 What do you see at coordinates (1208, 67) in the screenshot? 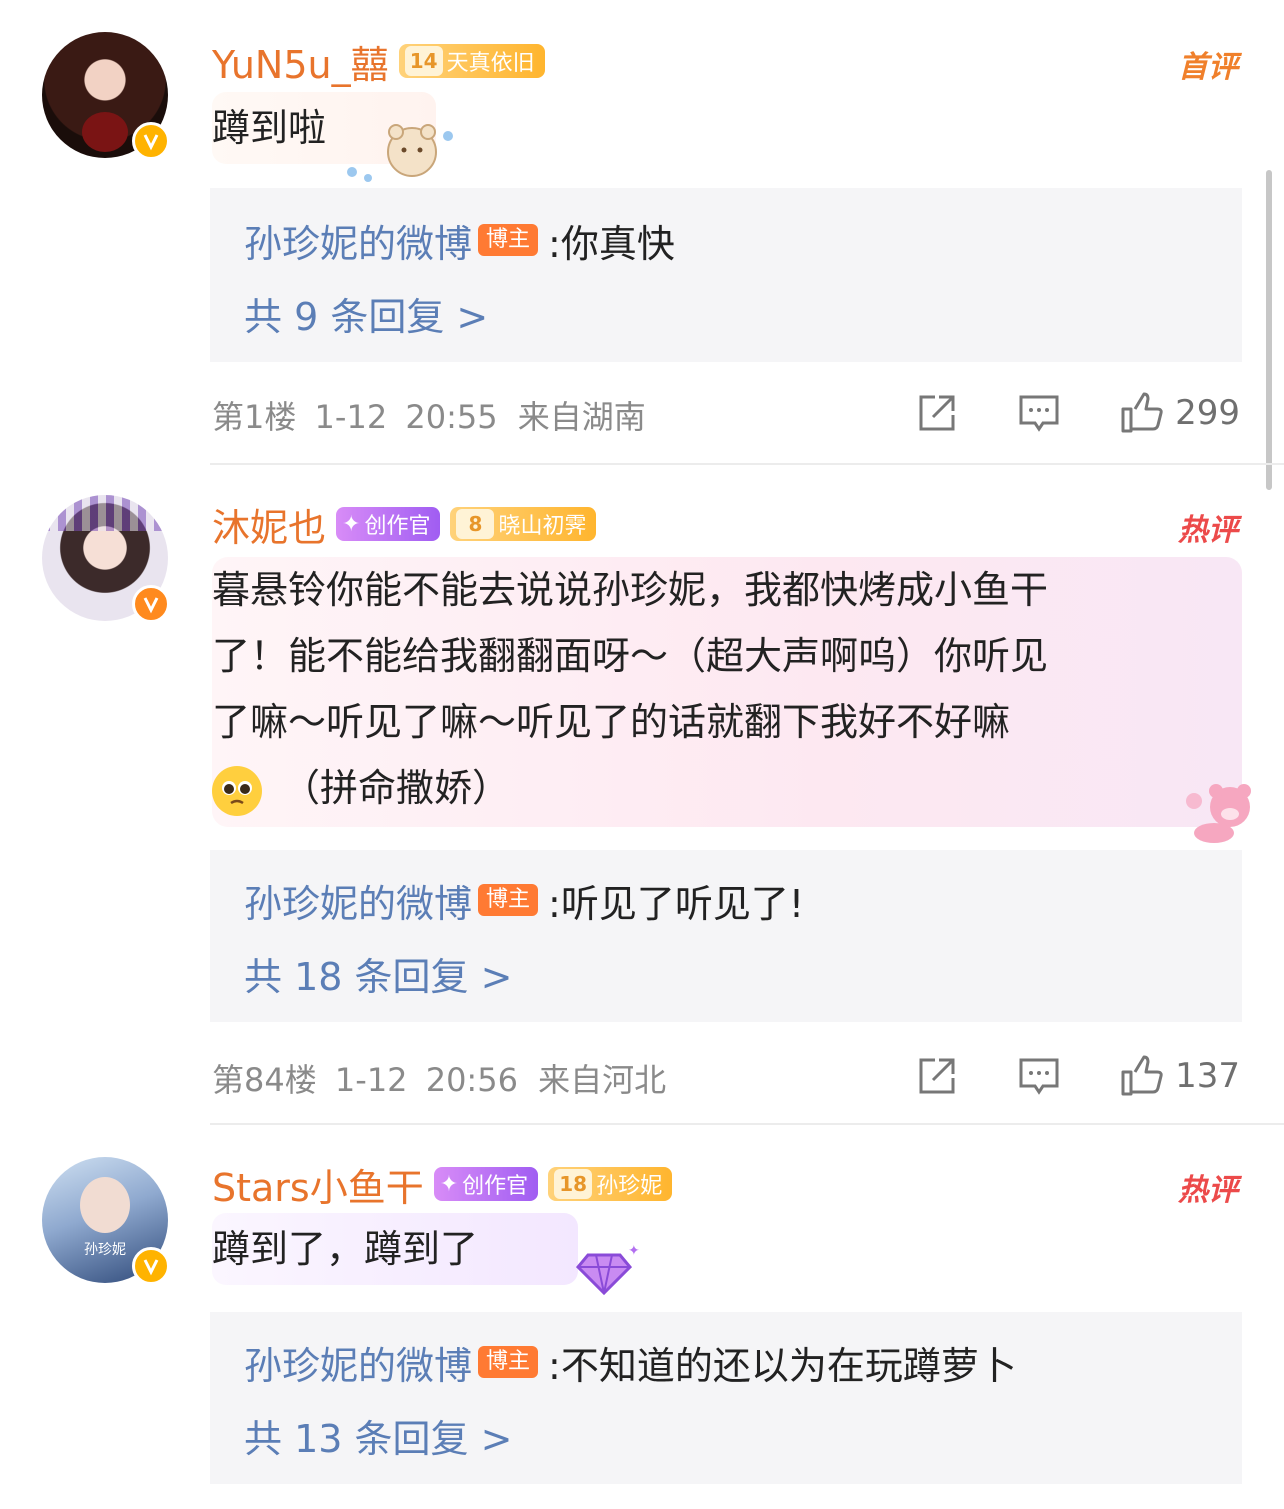
I see `first-comment-tag: 首评` at bounding box center [1208, 67].